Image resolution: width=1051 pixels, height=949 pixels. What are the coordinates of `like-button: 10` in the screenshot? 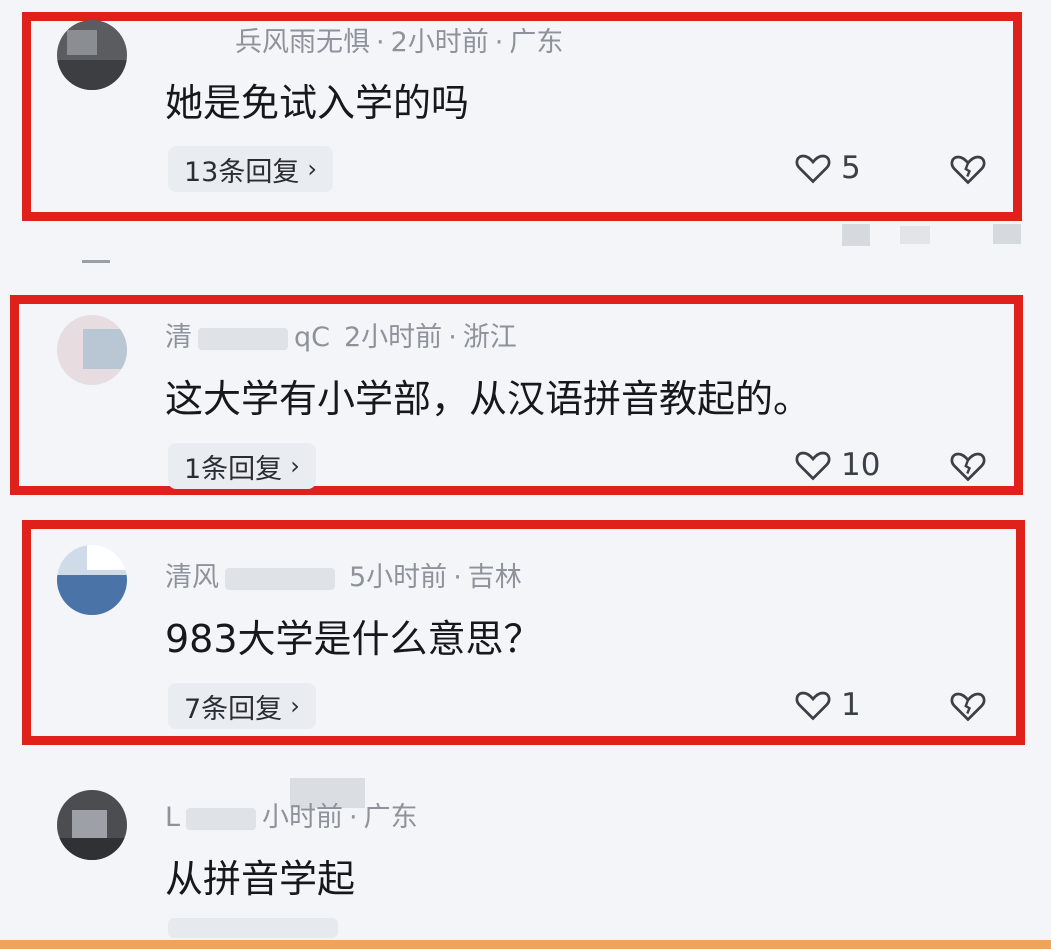 It's located at (837, 465).